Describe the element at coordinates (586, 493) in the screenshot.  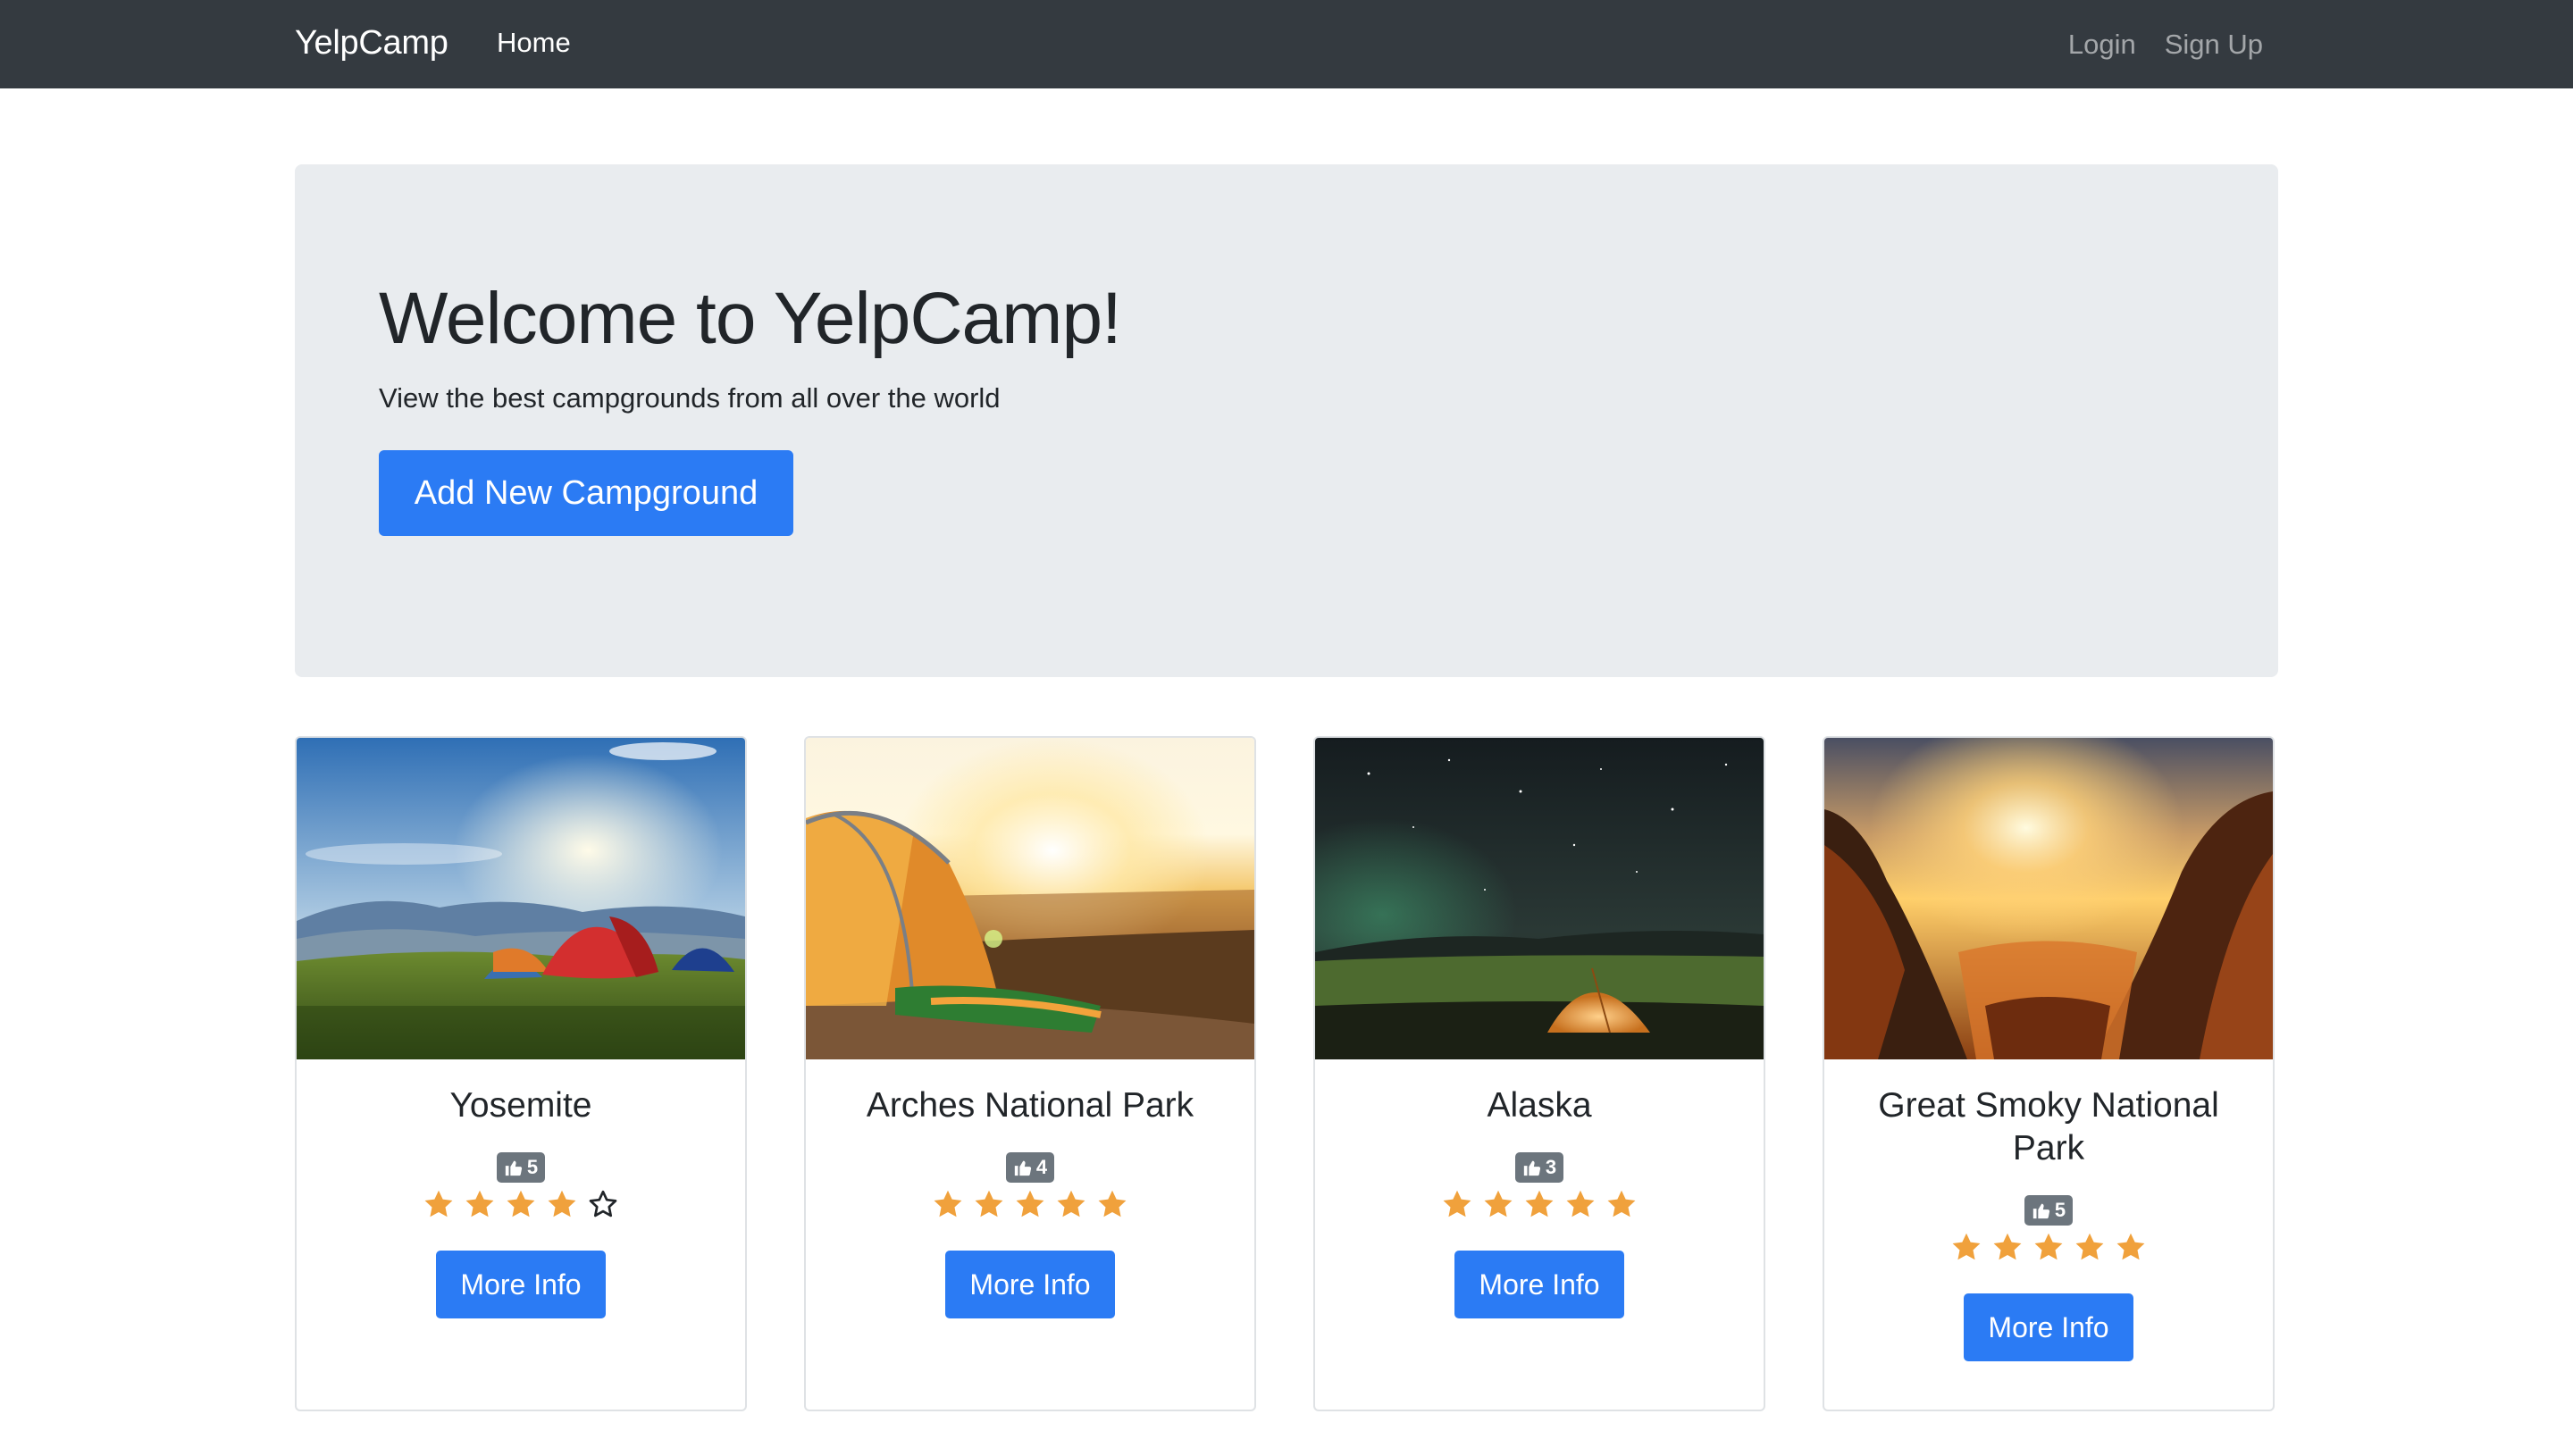
I see `add-campground-button: Add New Campground` at that location.